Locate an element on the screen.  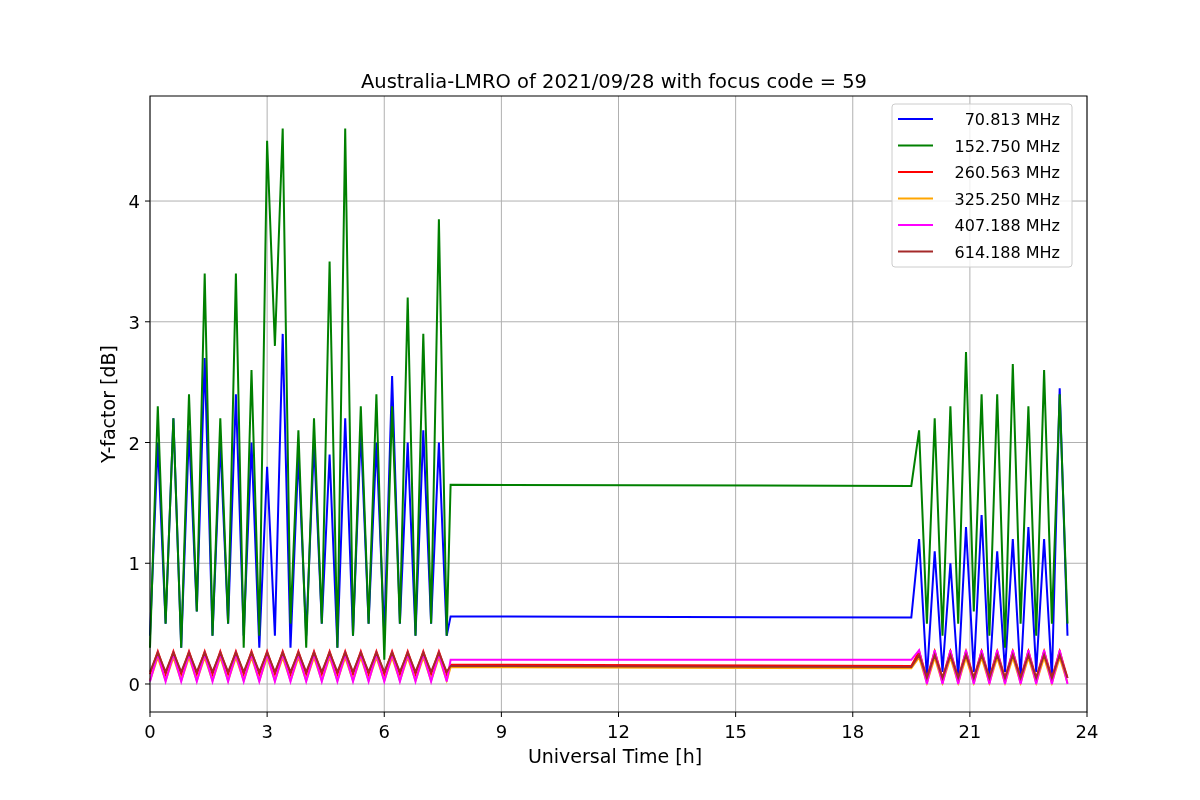
y-axis-label: Y-factor [dB] is located at coordinates (108, 404).